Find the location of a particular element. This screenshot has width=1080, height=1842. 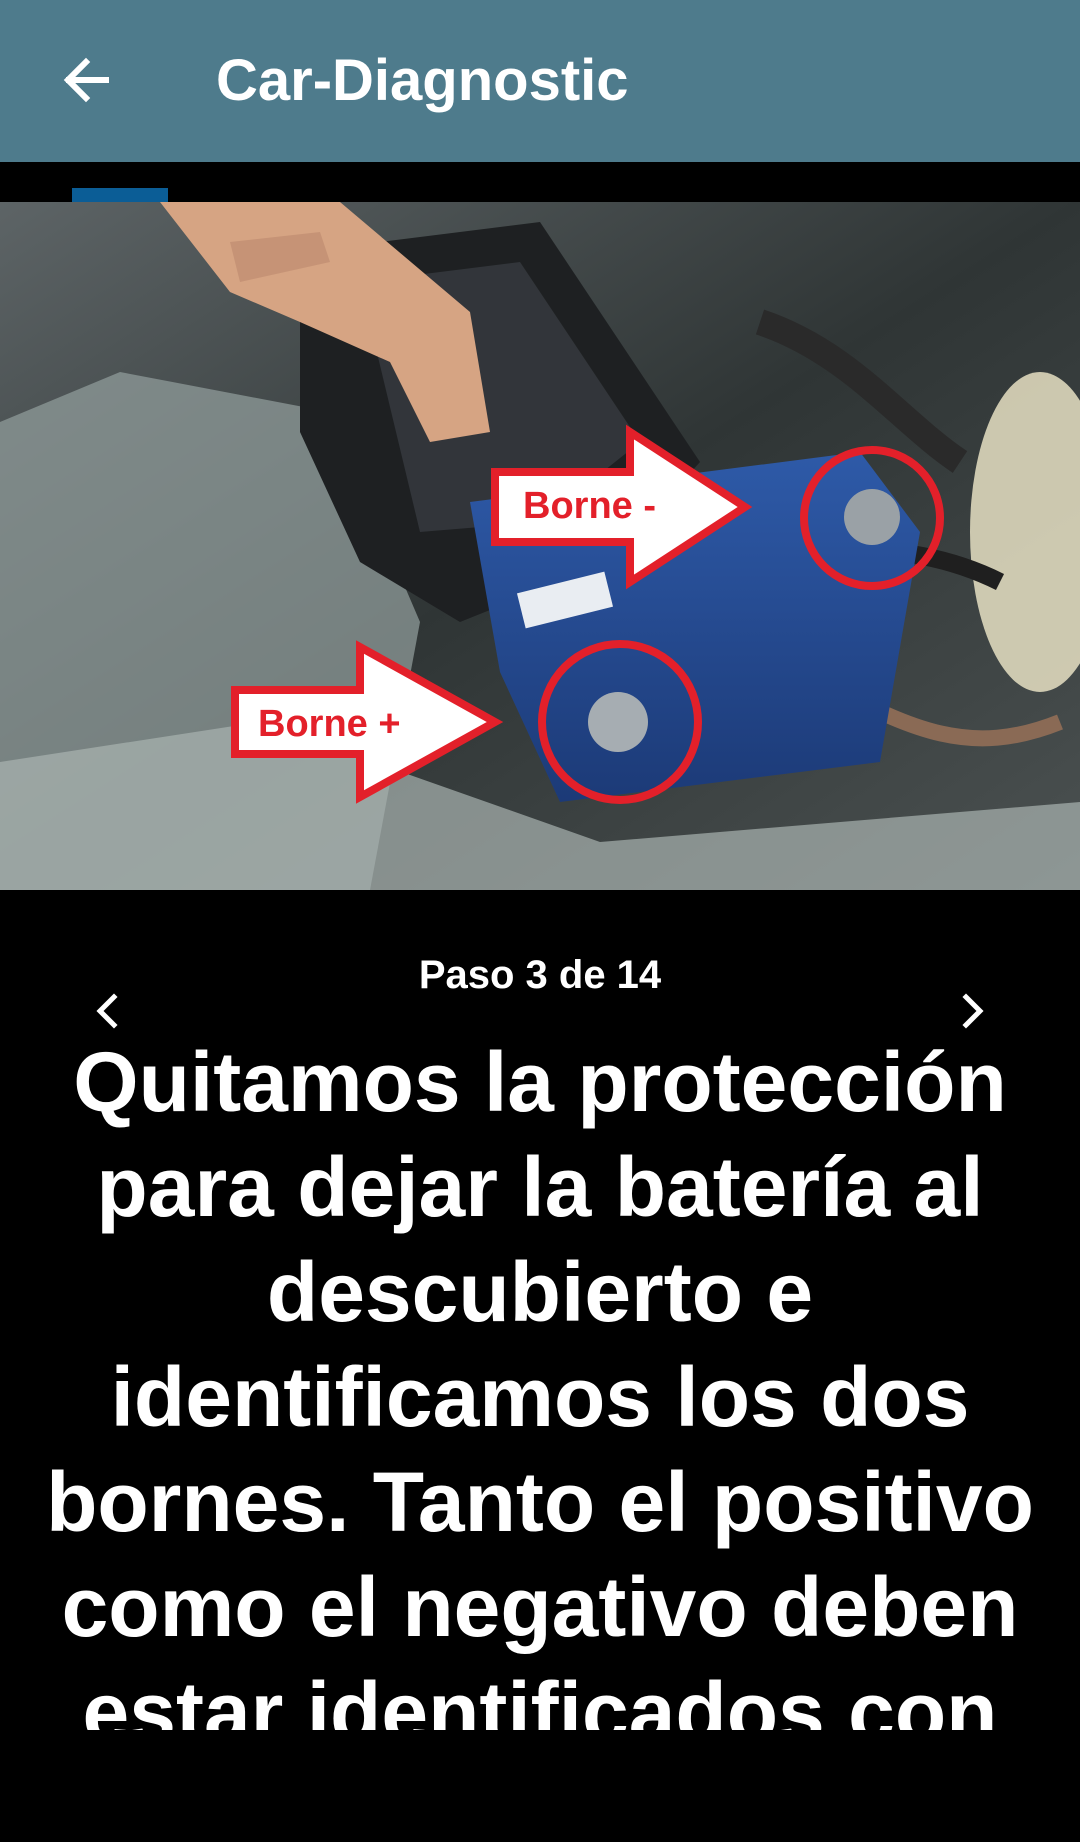

app-bar: Car-Diagnostic is located at coordinates (540, 81).